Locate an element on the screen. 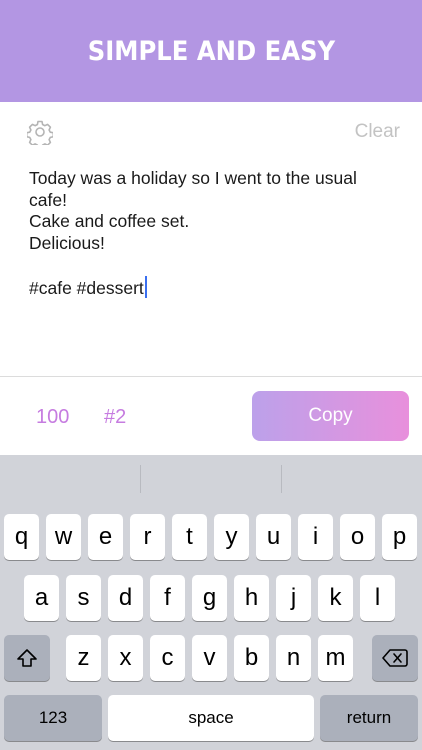  hashtag-line: #cafe #dessert is located at coordinates (86, 287).